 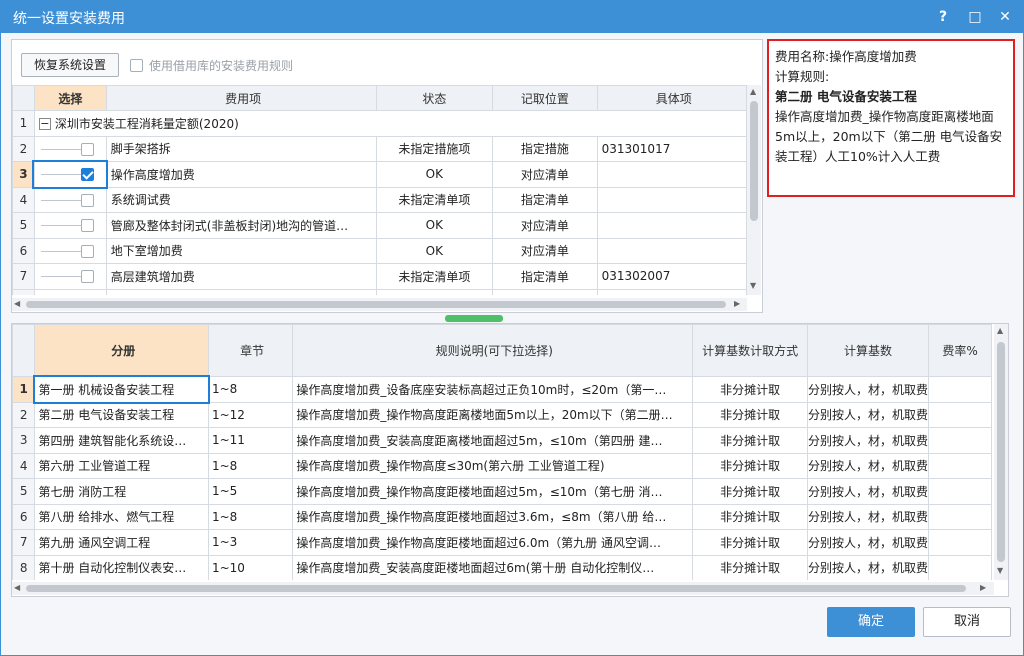 What do you see at coordinates (121, 491) in the screenshot?
I see `volume-cell: 第七册 消防工程` at bounding box center [121, 491].